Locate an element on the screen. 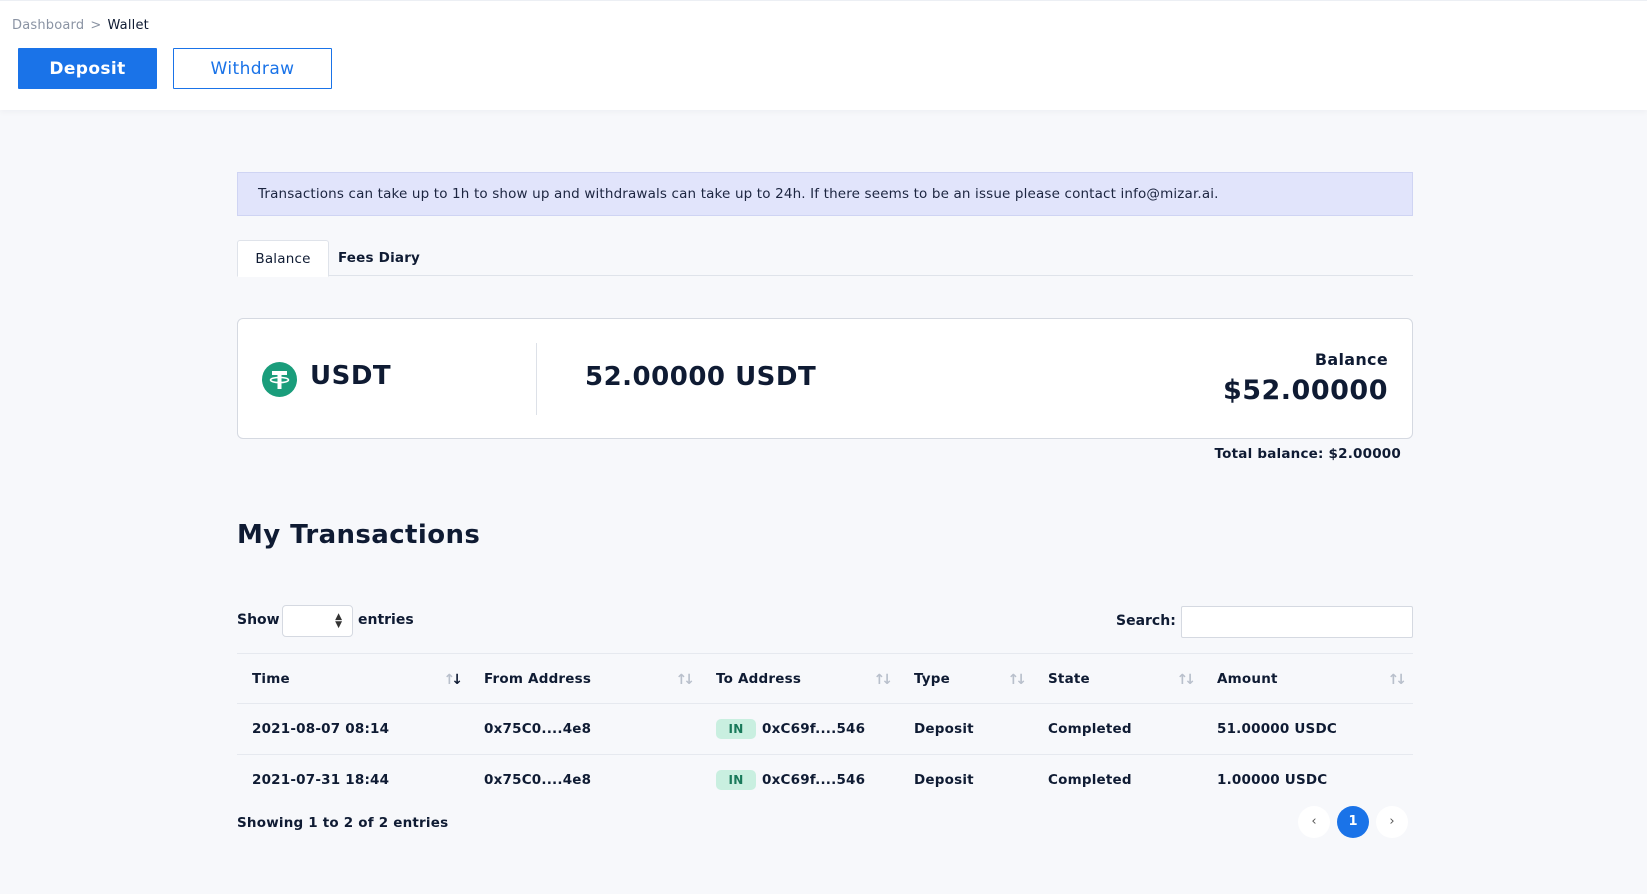 This screenshot has height=894, width=1647. pagination-page-1: 1 is located at coordinates (1353, 822).